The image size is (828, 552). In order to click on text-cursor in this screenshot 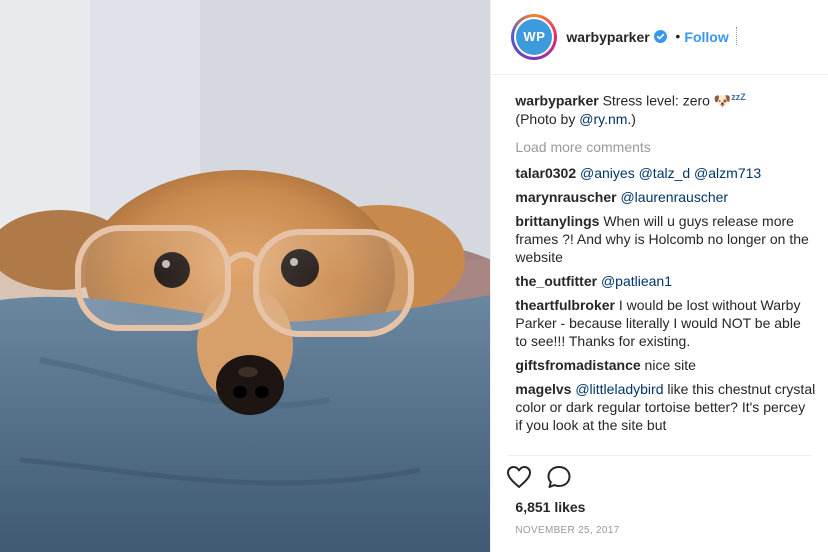, I will do `click(737, 36)`.